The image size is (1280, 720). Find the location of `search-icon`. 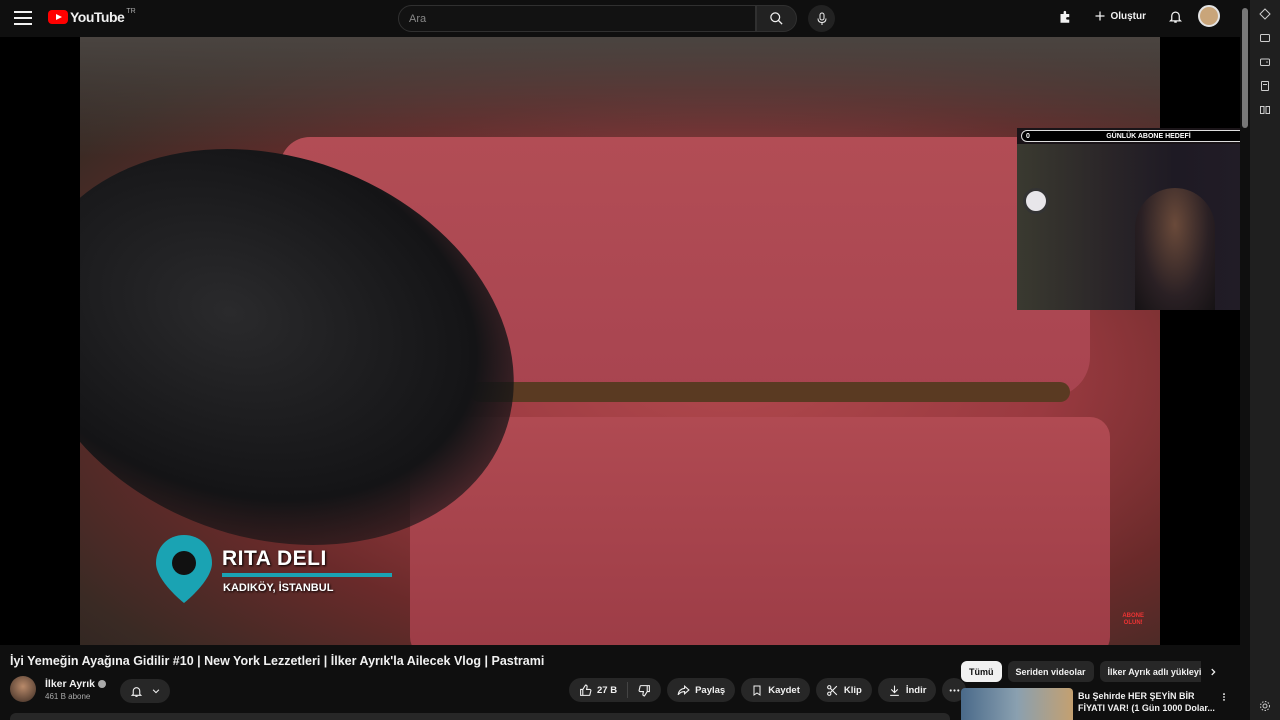

search-icon is located at coordinates (776, 18).